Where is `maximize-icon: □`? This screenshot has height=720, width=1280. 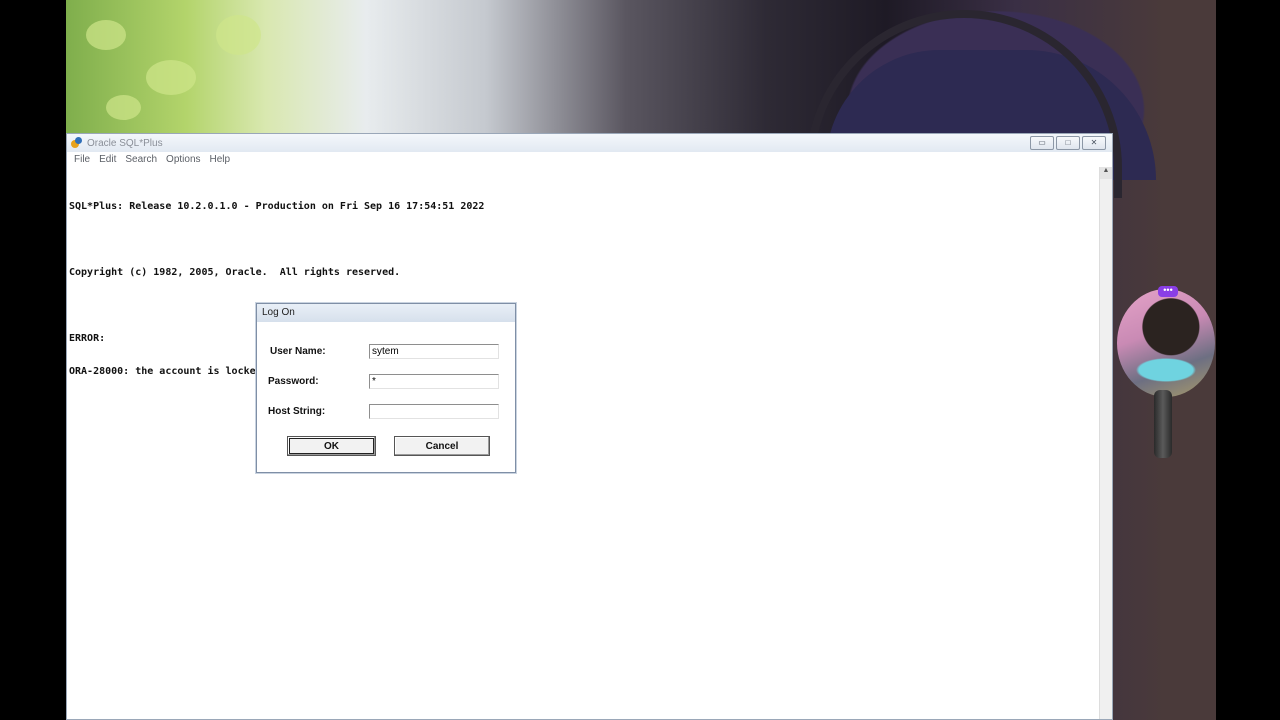 maximize-icon: □ is located at coordinates (1068, 143).